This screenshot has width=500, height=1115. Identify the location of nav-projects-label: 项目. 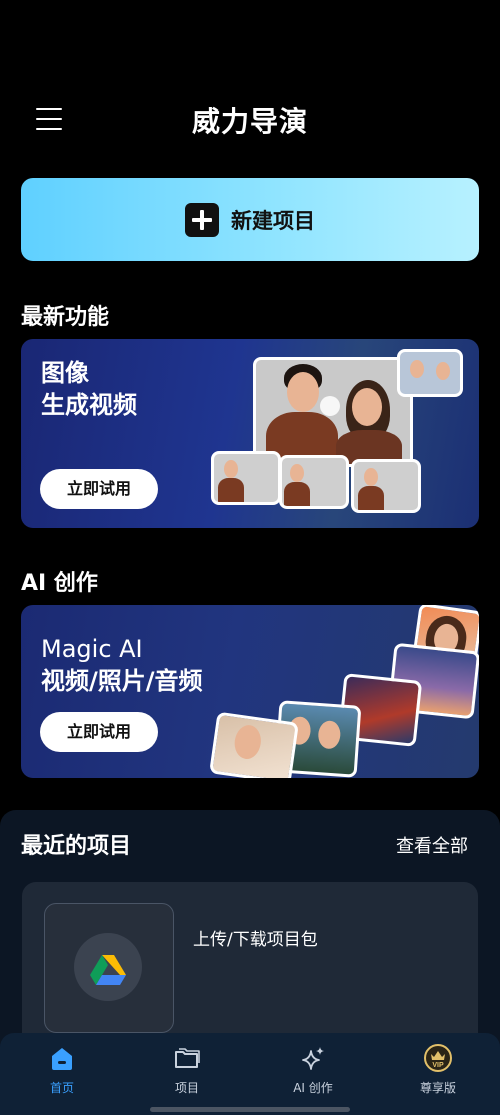
(186, 1088).